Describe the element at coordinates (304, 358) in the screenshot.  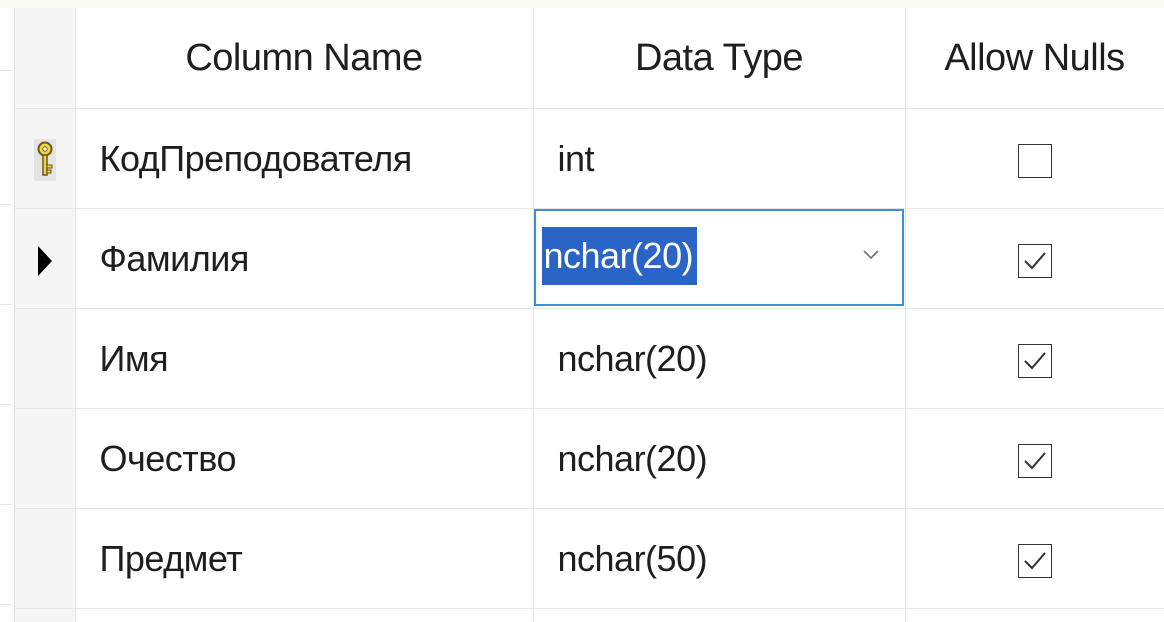
I see `column-name-cell: Имя` at that location.